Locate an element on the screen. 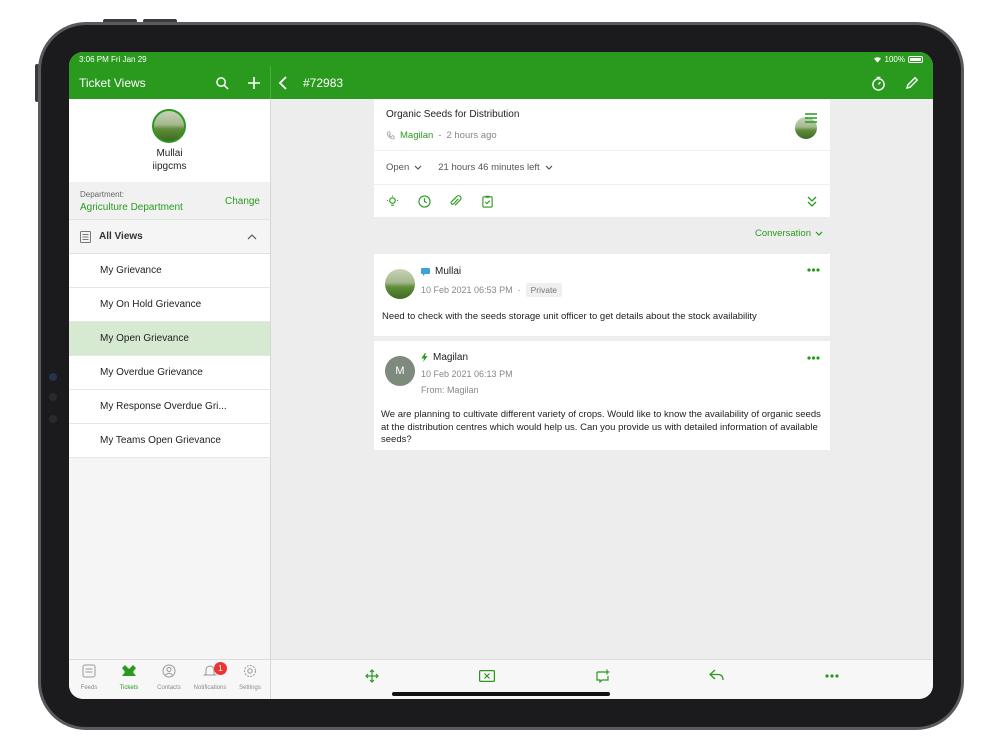 The width and height of the screenshot is (1000, 750). move-arrows-icon is located at coordinates (372, 676).